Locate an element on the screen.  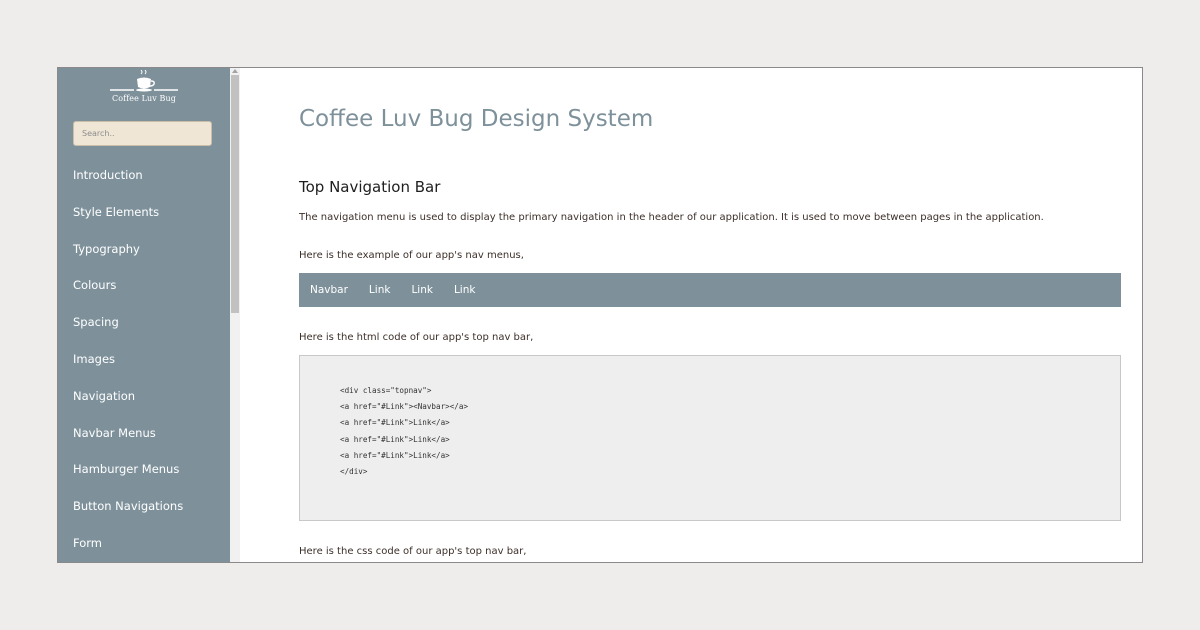
sidebar-item-navigation: Navigation is located at coordinates (144, 405).